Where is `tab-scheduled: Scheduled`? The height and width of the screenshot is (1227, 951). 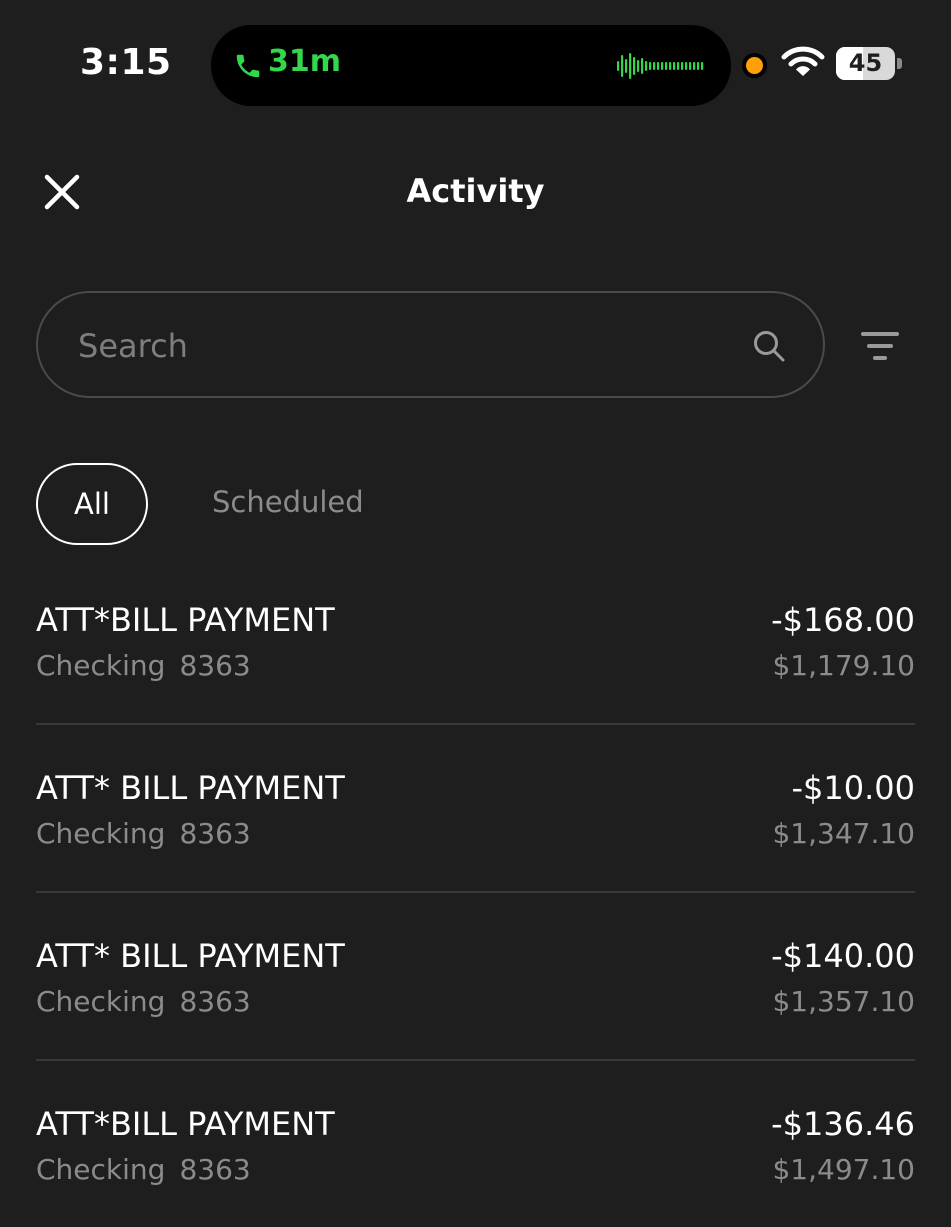
tab-scheduled: Scheduled is located at coordinates (288, 502).